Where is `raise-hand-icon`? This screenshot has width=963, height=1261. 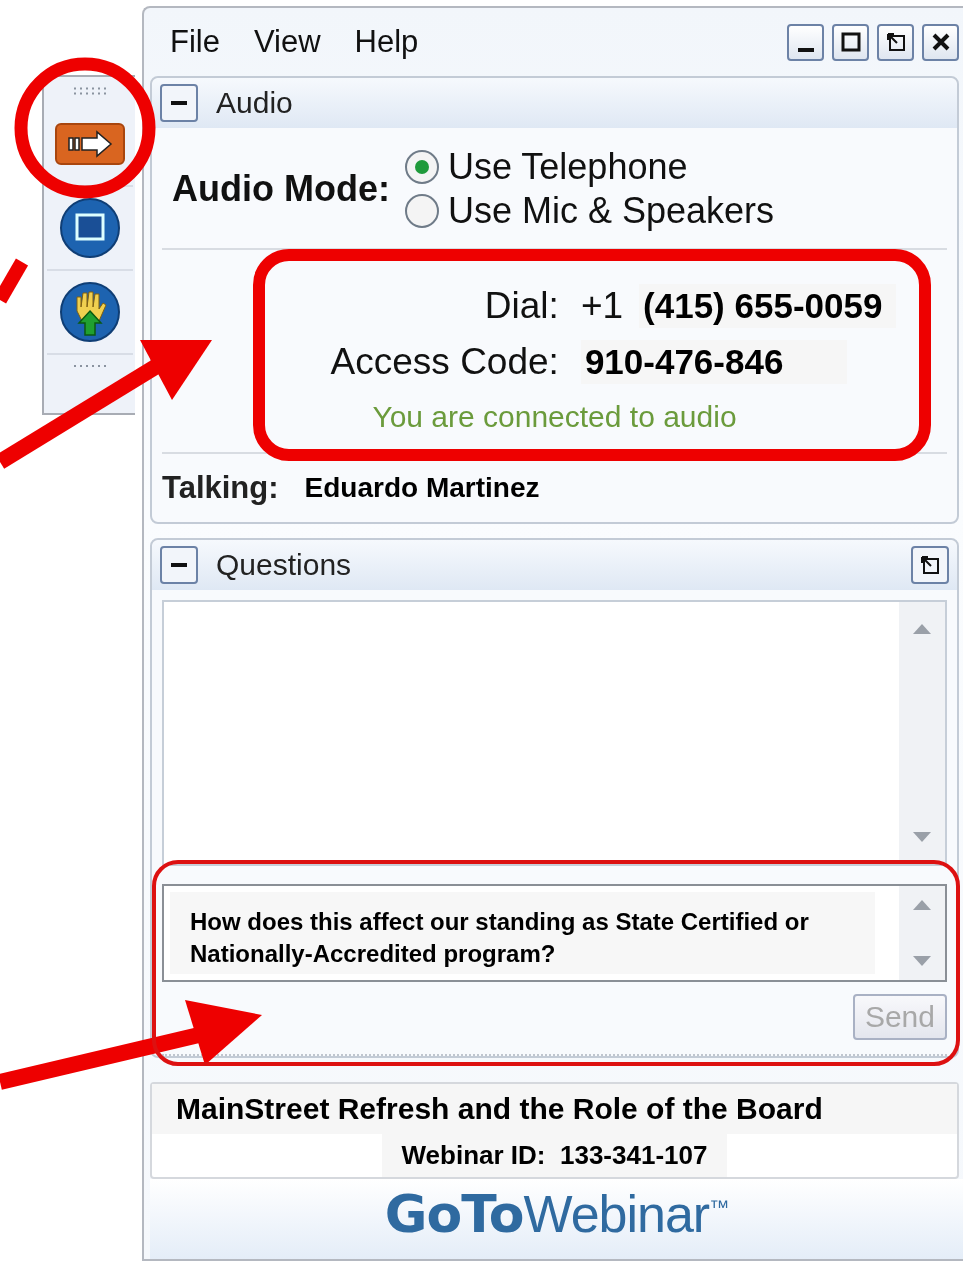 raise-hand-icon is located at coordinates (89, 312).